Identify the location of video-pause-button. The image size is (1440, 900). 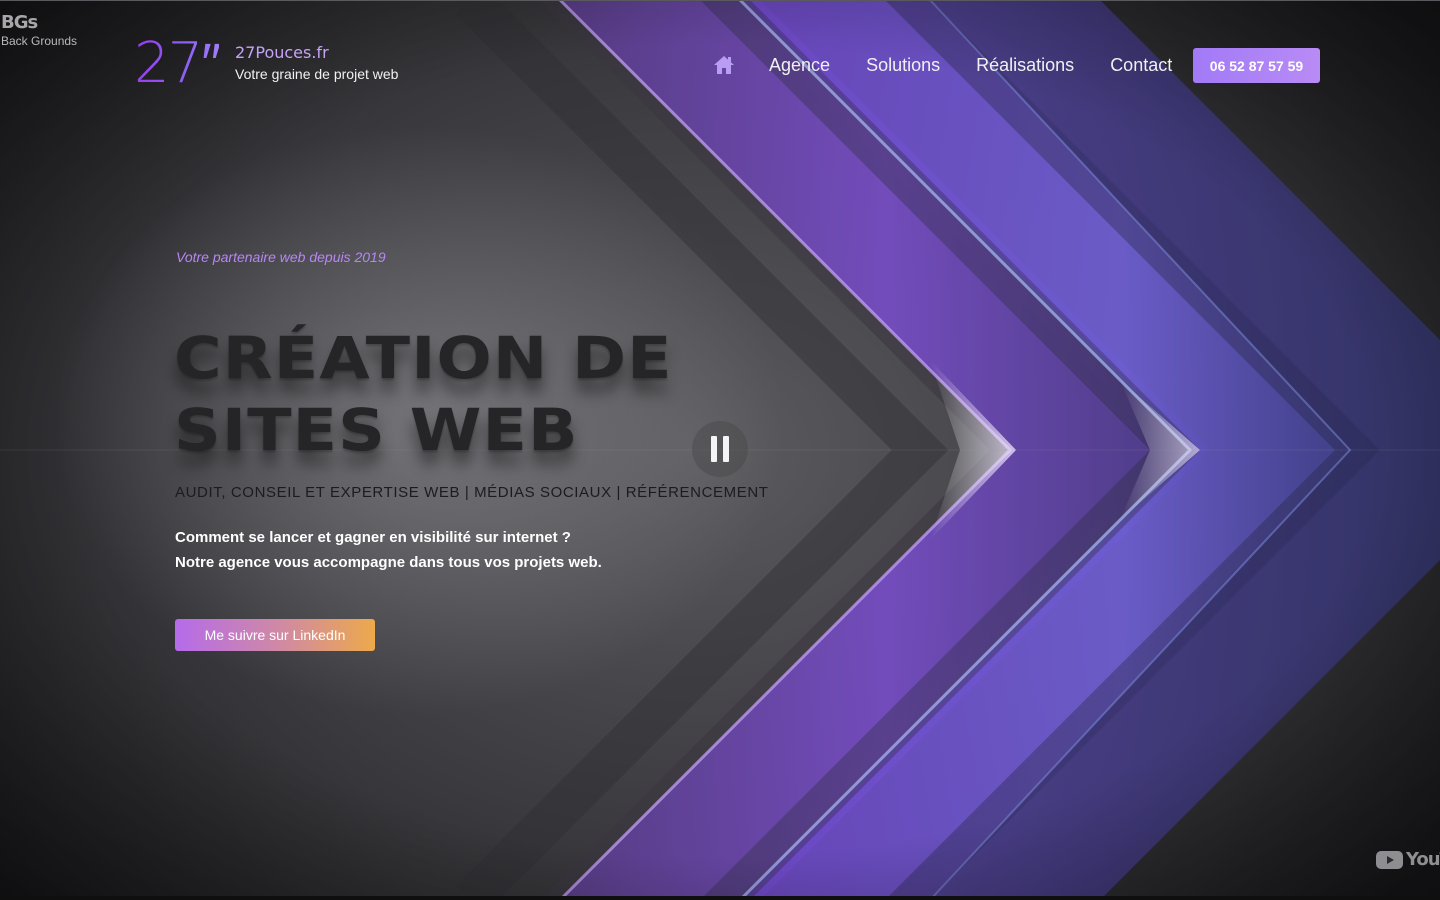
(720, 449).